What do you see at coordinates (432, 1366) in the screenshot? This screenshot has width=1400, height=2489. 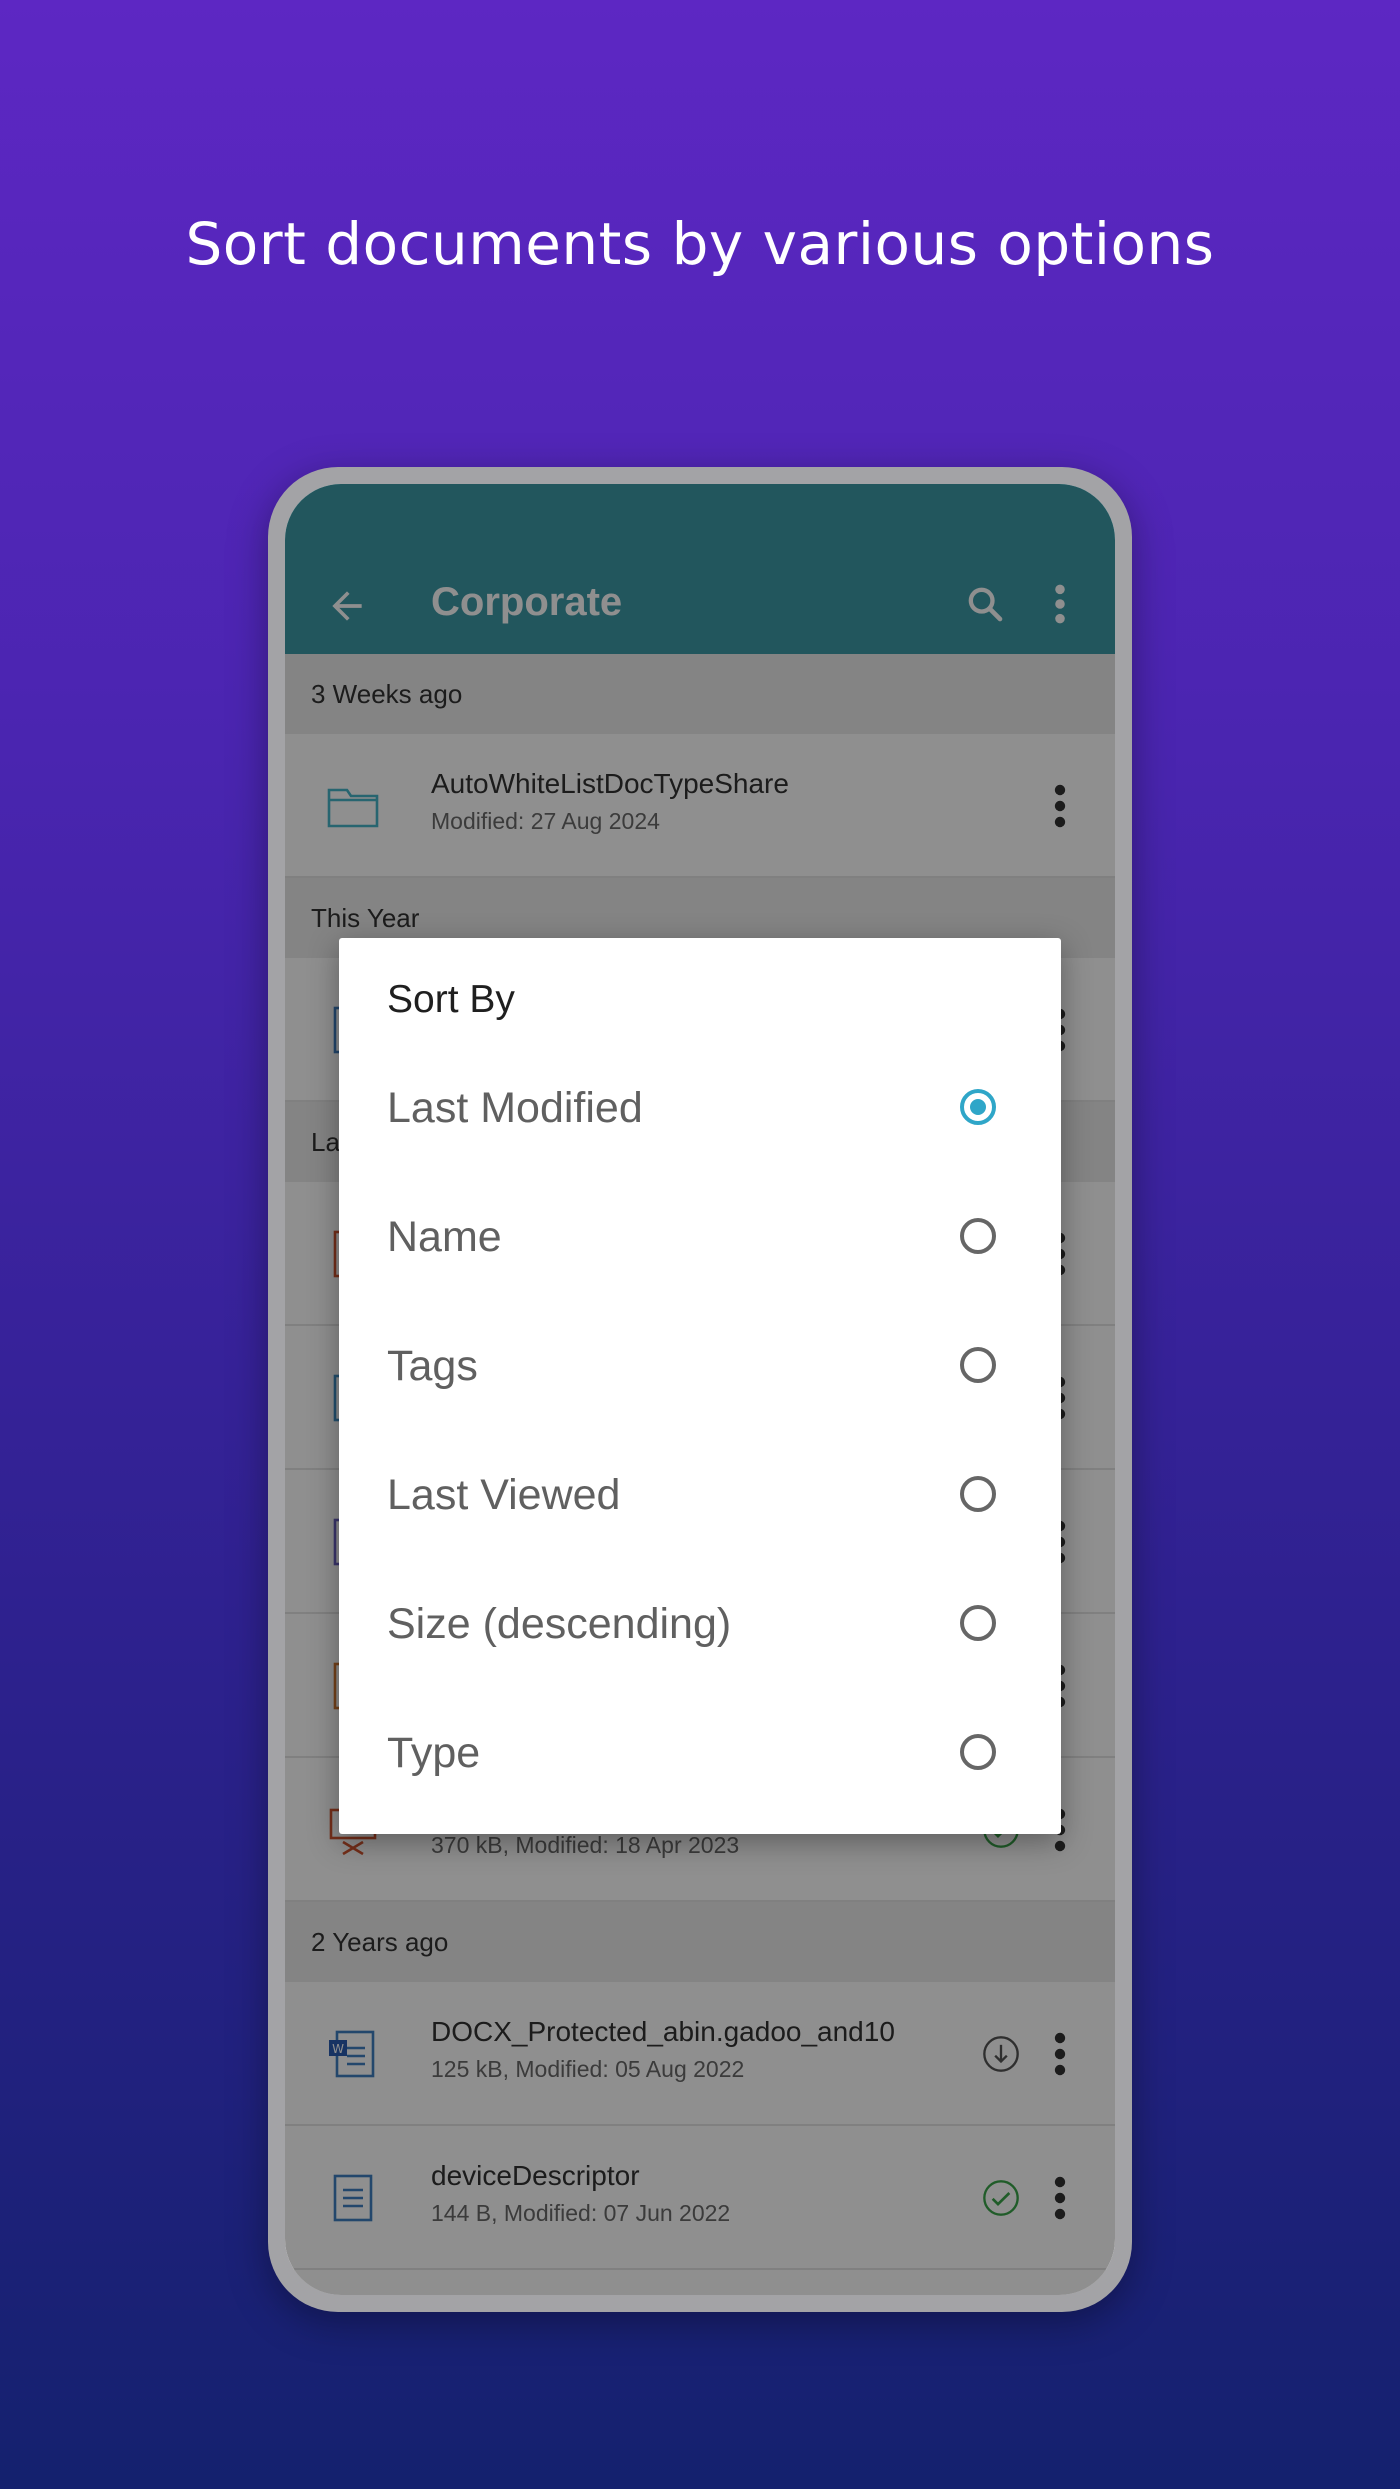 I see `option-label: Tags` at bounding box center [432, 1366].